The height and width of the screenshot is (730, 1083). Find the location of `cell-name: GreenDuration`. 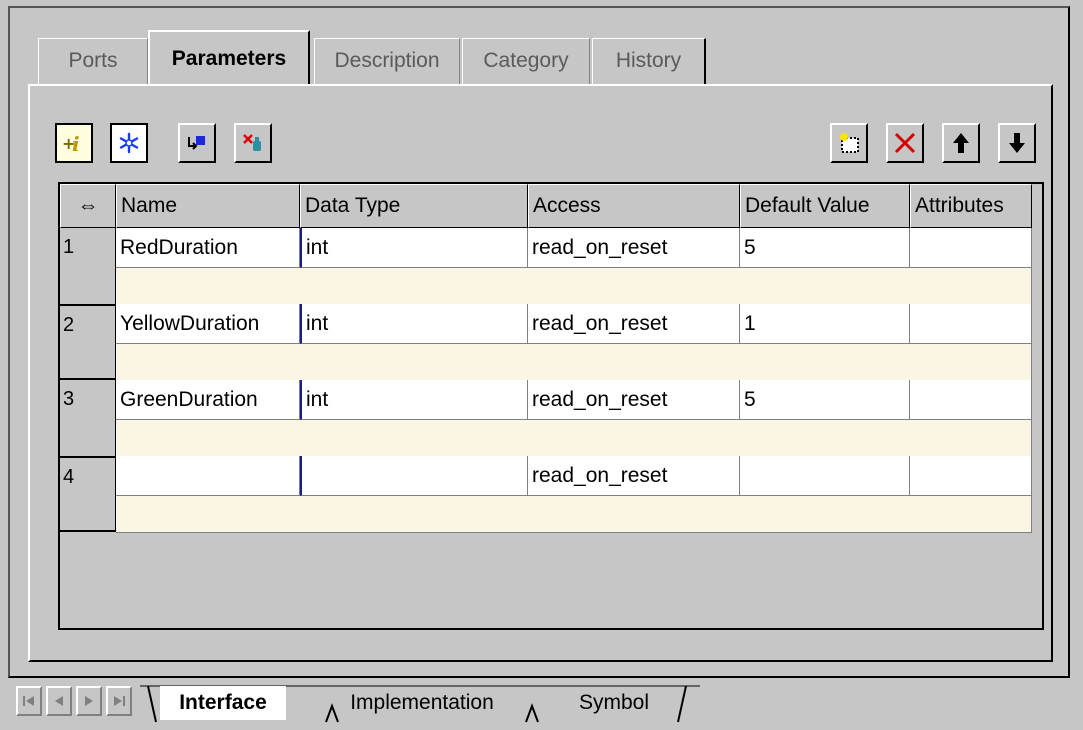

cell-name: GreenDuration is located at coordinates (208, 400).